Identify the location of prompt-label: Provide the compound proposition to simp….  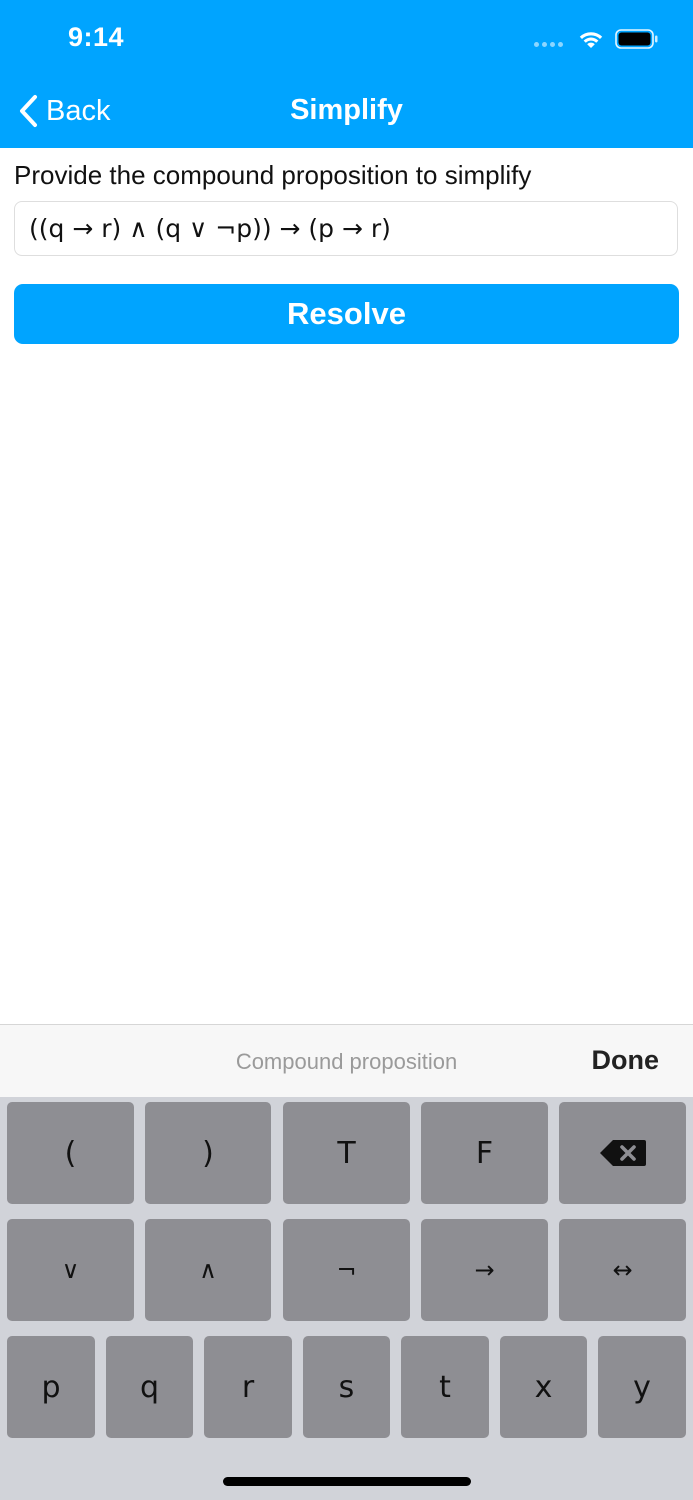
(273, 175).